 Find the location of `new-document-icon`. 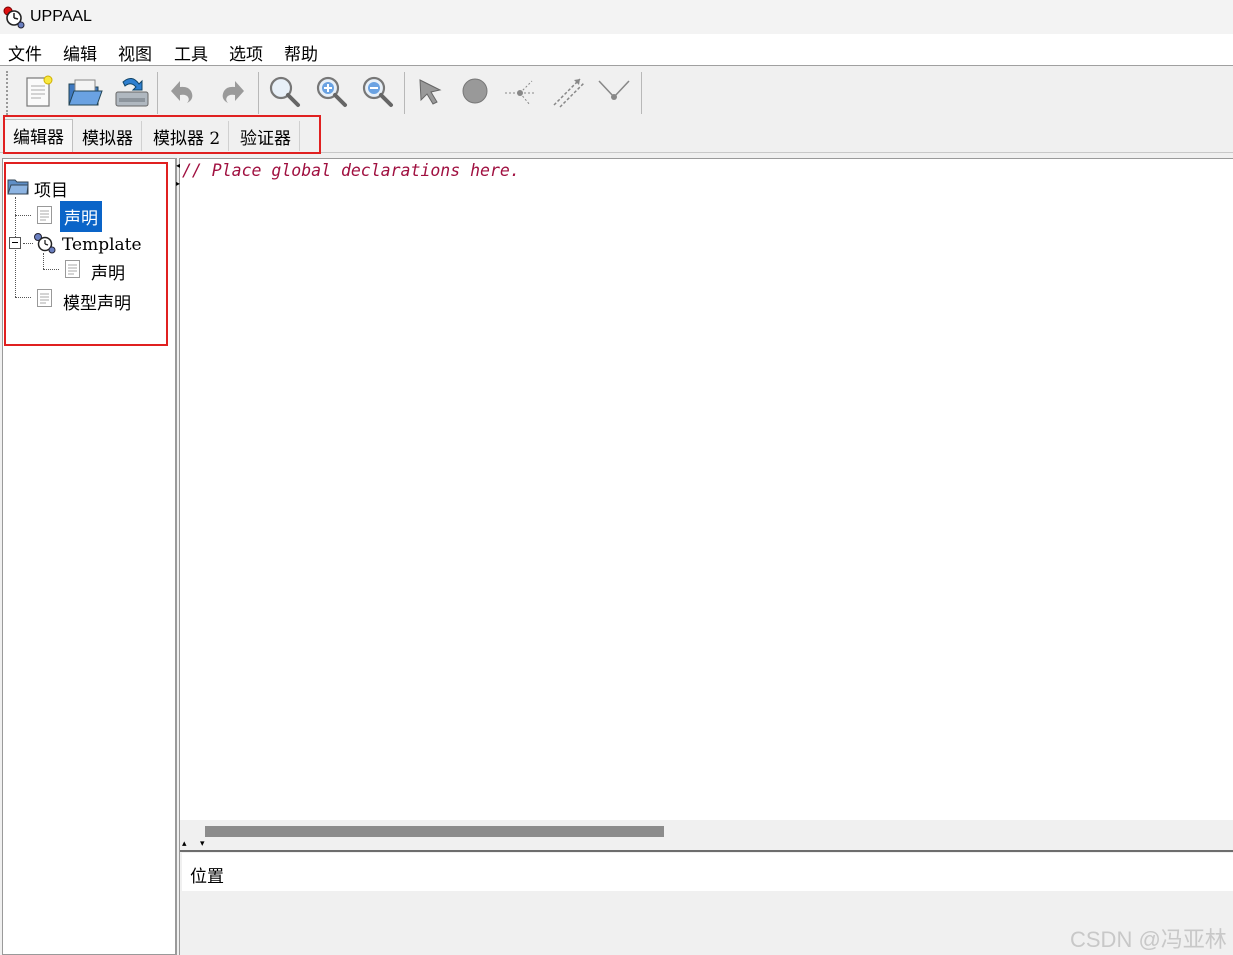

new-document-icon is located at coordinates (39, 91).